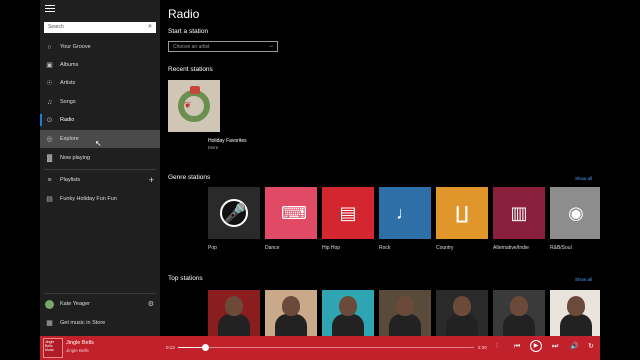 The image size is (640, 360). What do you see at coordinates (77, 350) in the screenshot?
I see `track-artist: Jingle Bells` at bounding box center [77, 350].